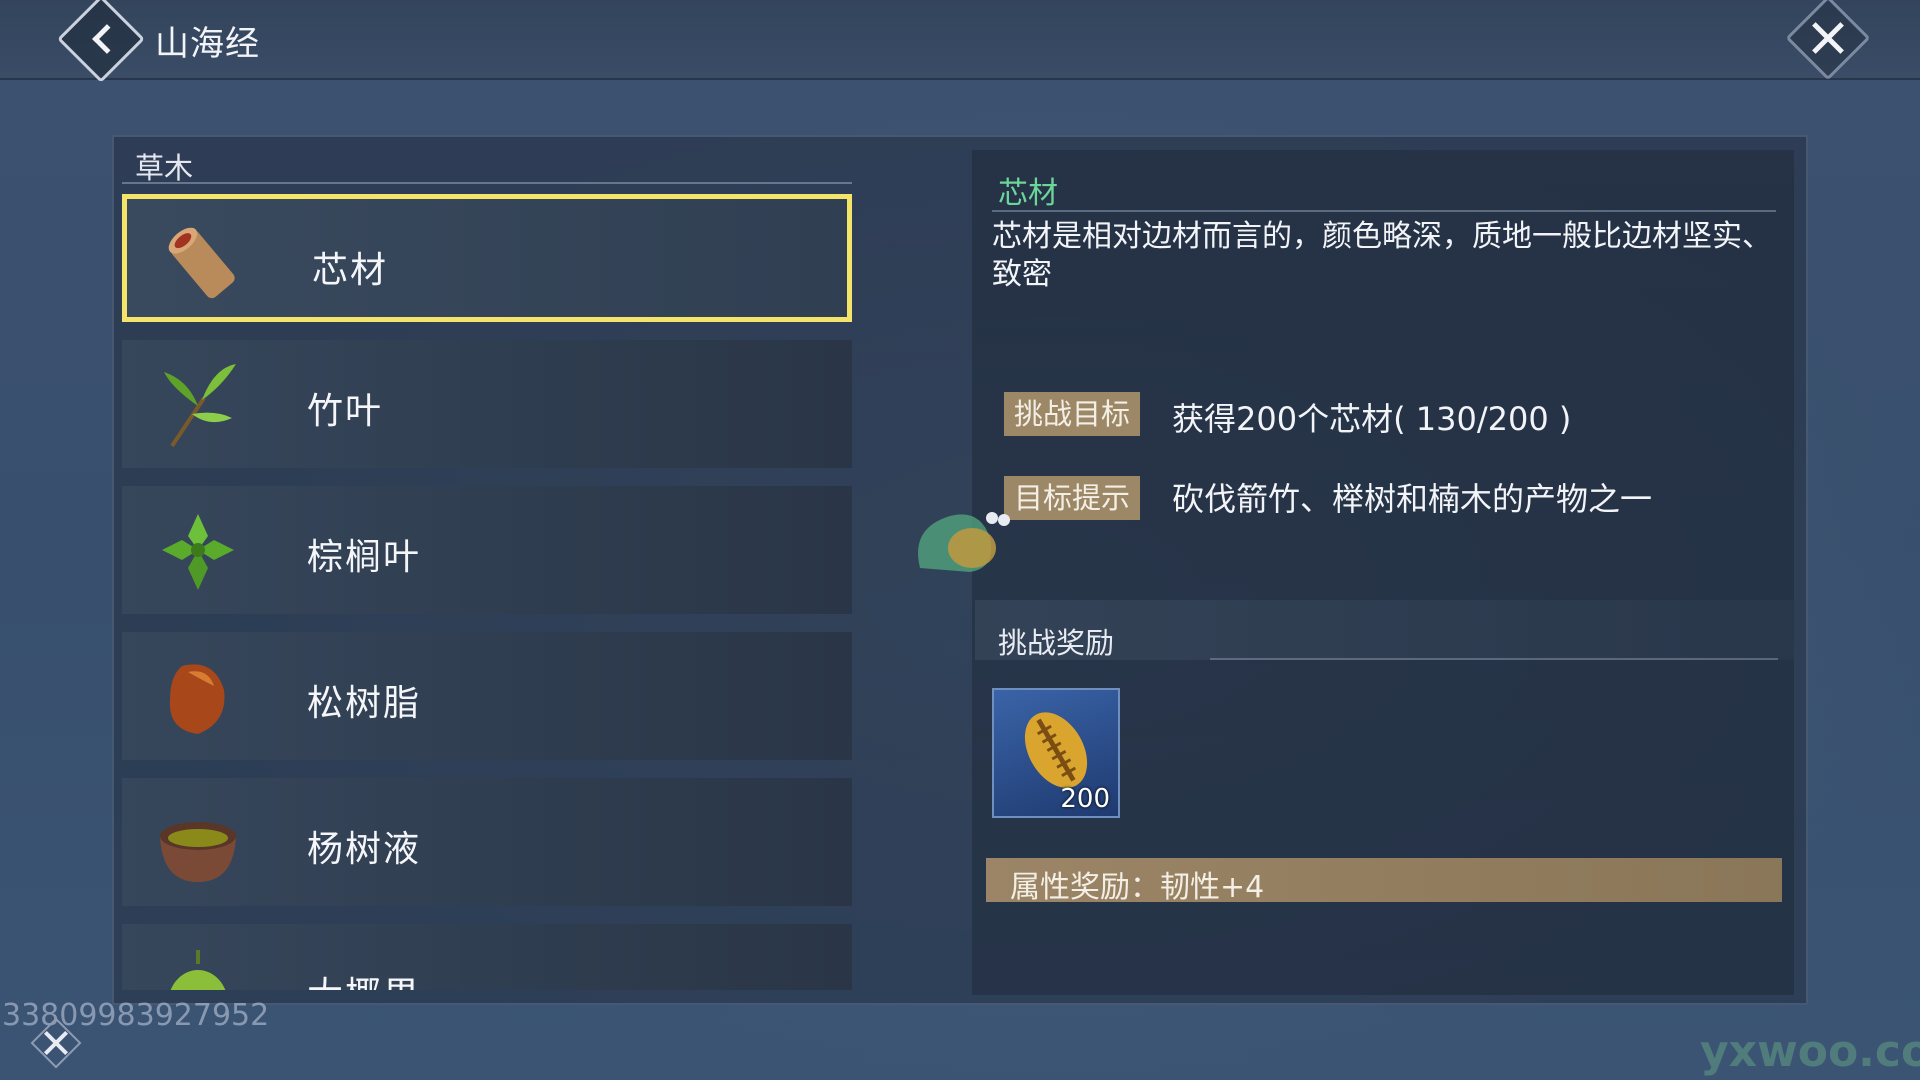  Describe the element at coordinates (1412, 499) in the screenshot. I see `hint-value: 砍伐箭竹、榉树和楠木的产物之一` at that location.